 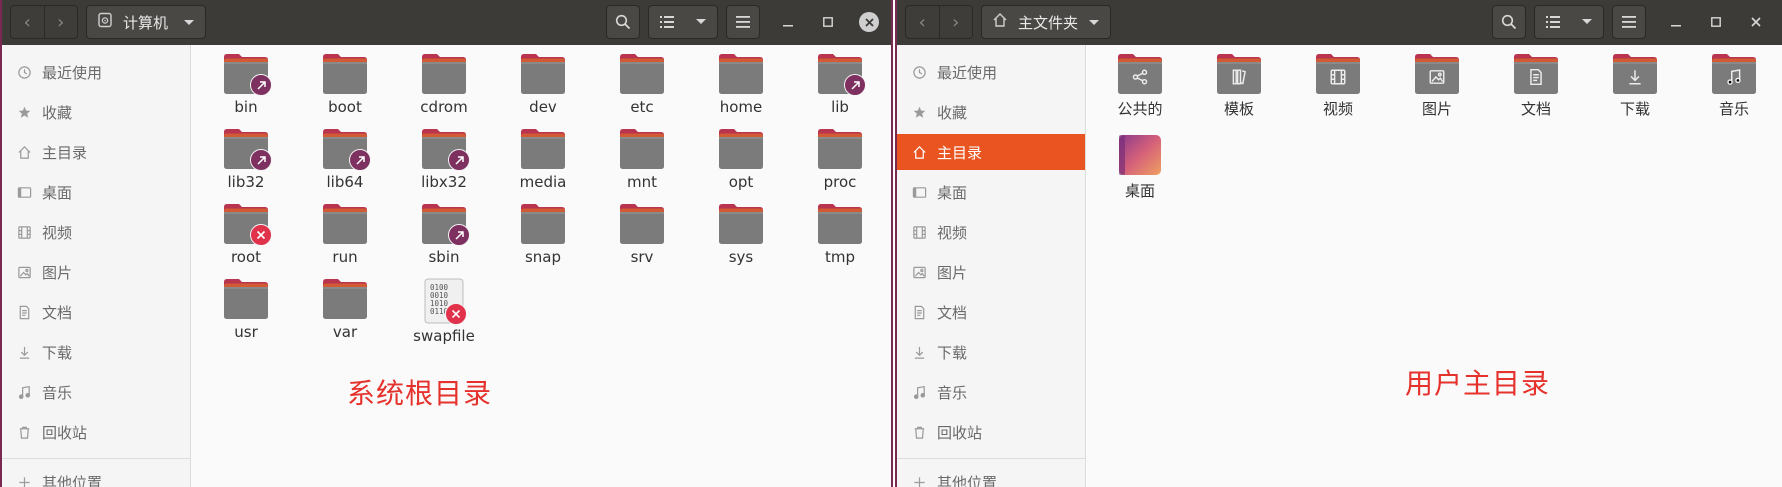 I want to click on file-item: 0100 0010 1010 0110 swapfile, so click(x=444, y=311).